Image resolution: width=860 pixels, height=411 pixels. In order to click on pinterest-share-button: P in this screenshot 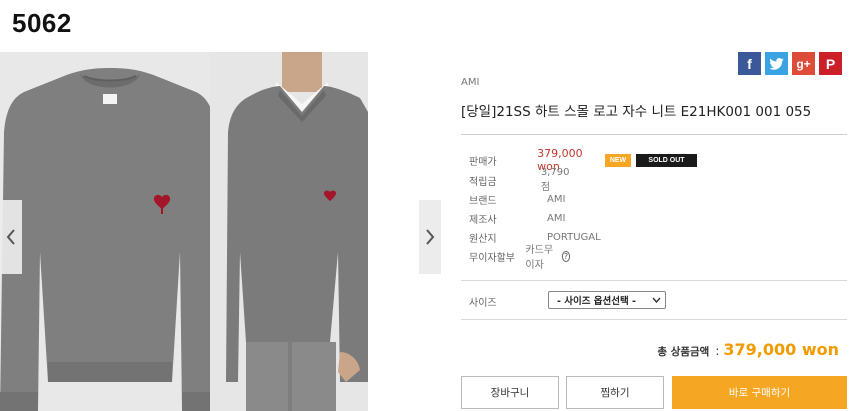, I will do `click(830, 63)`.